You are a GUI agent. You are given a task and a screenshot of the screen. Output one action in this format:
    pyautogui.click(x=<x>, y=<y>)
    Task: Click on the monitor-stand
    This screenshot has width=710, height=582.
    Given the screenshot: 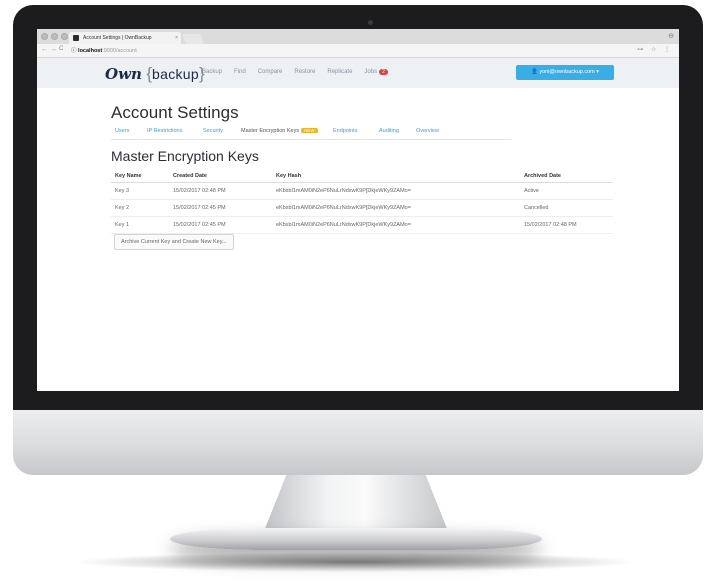 What is the action you would take?
    pyautogui.click(x=356, y=503)
    